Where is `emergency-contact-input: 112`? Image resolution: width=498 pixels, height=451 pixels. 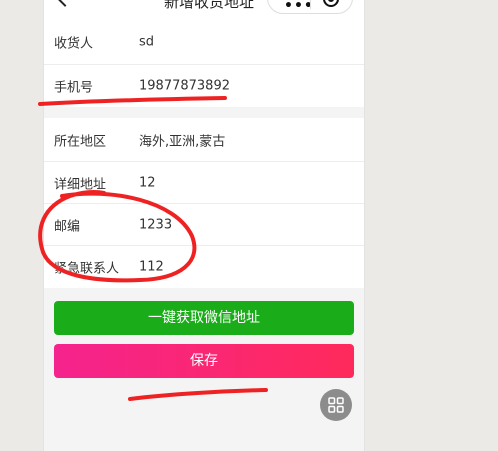
emergency-contact-input: 112 is located at coordinates (151, 267).